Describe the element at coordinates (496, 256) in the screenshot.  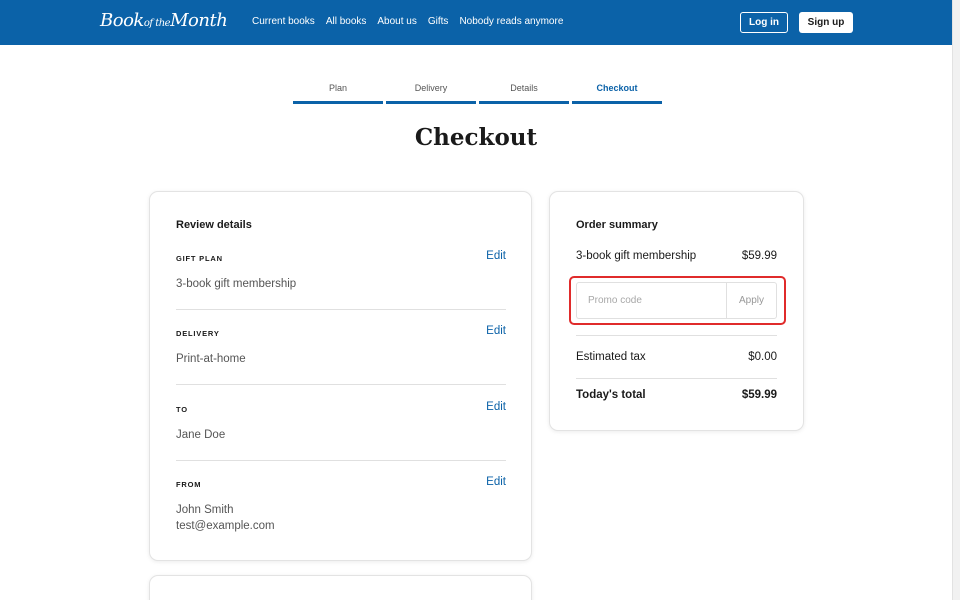
I see `gift-plan-edit-link: Edit` at that location.